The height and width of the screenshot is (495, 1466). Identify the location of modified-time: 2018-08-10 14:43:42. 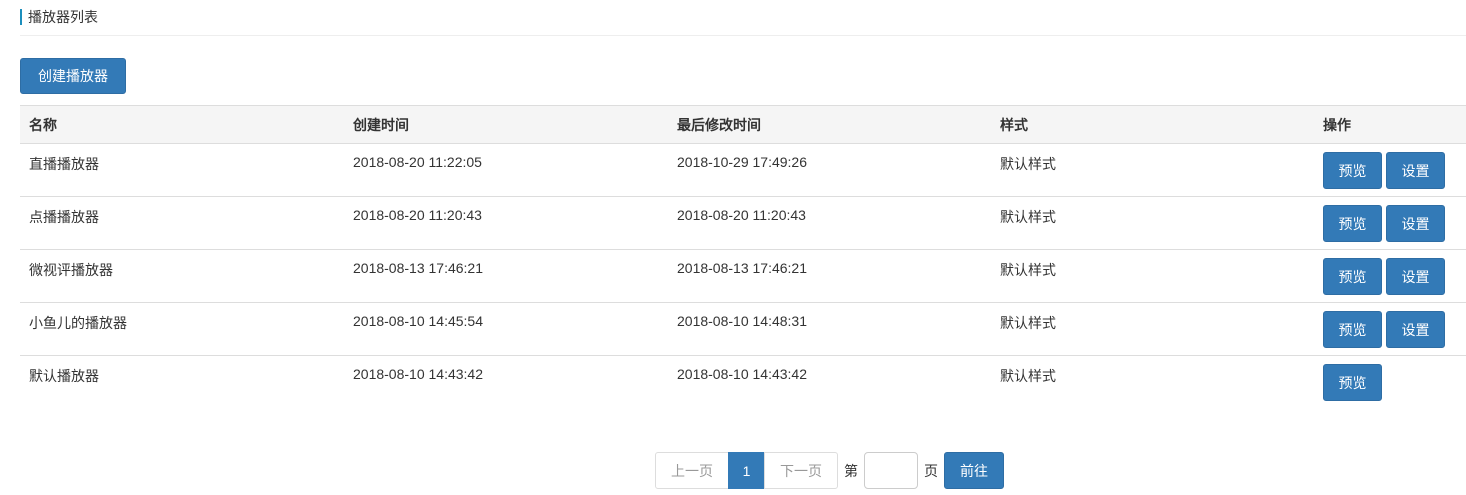
(742, 374).